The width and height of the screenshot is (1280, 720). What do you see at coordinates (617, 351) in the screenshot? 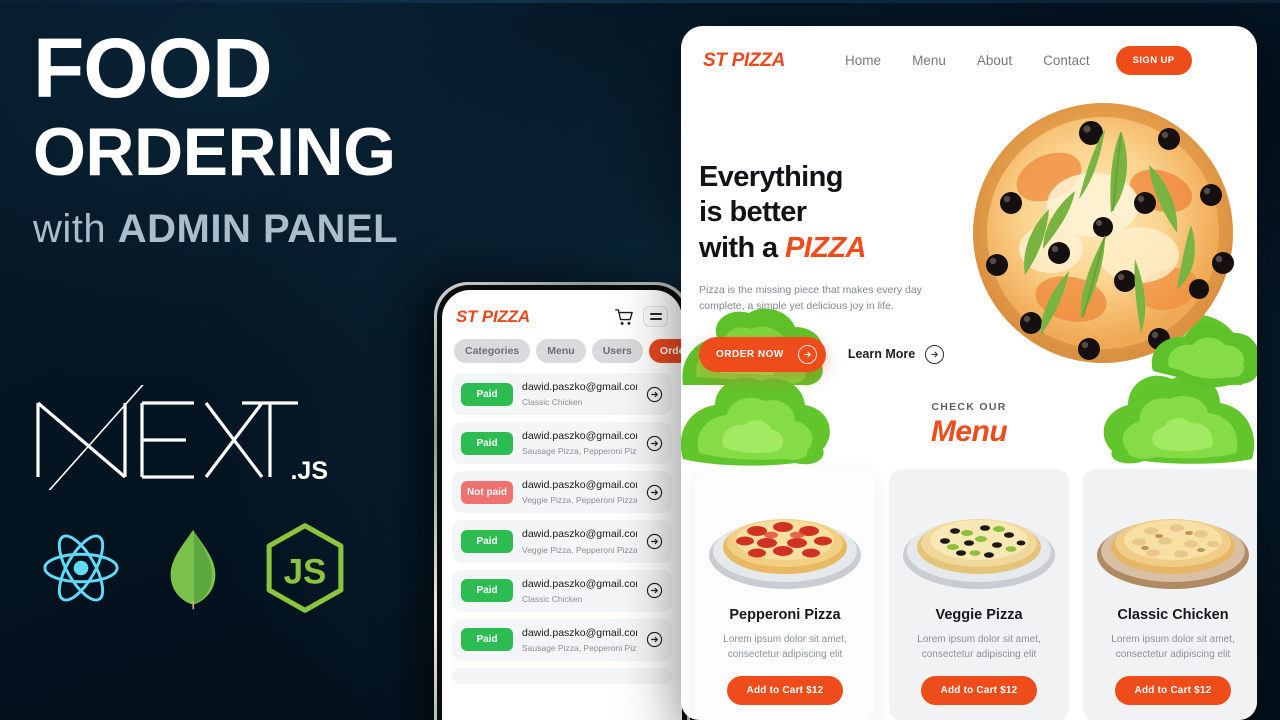
I see `phone-tab-users: Users` at bounding box center [617, 351].